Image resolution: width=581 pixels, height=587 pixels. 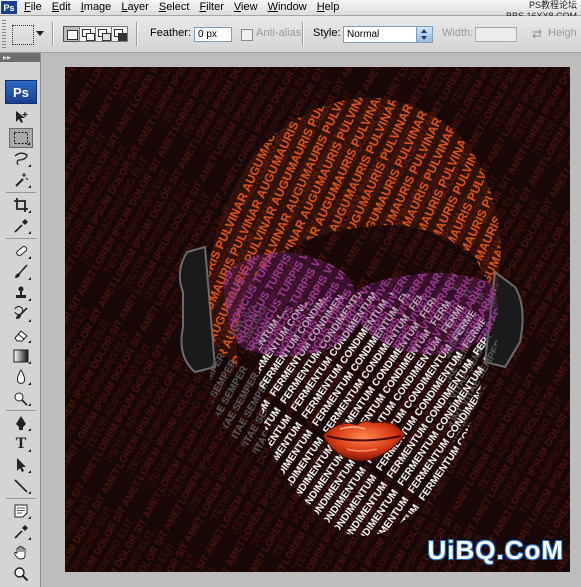 I want to click on brush-tool-icon, so click(x=21, y=272).